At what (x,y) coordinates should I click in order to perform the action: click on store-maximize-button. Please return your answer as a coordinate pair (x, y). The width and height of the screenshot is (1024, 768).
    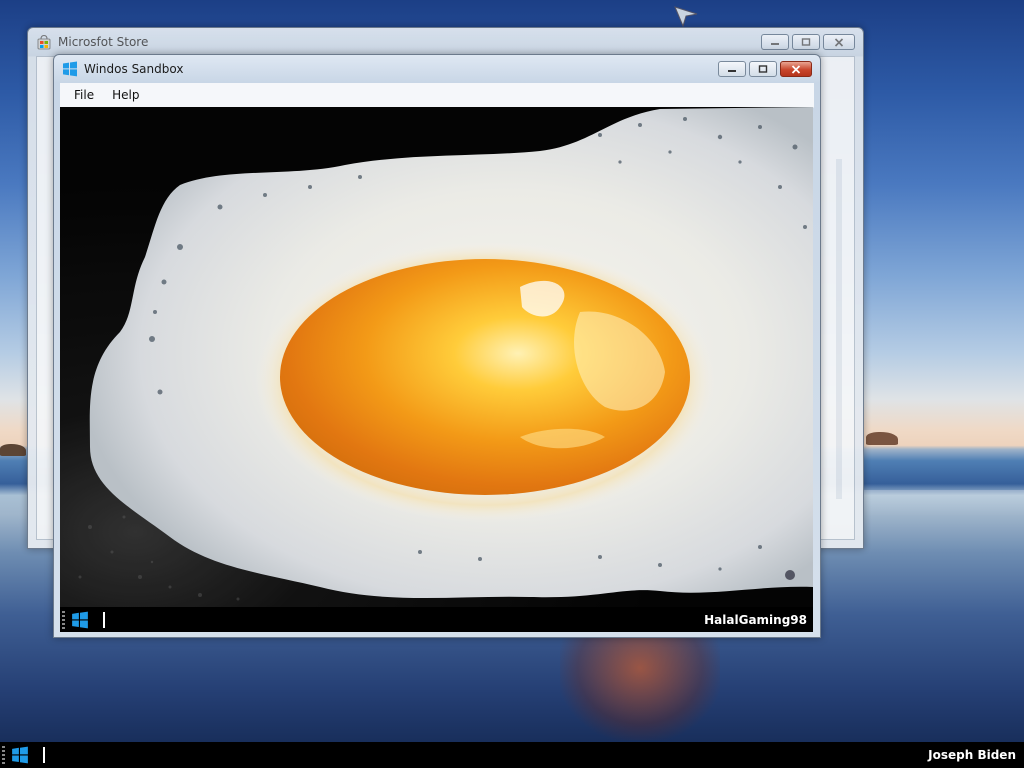
    Looking at the image, I should click on (806, 42).